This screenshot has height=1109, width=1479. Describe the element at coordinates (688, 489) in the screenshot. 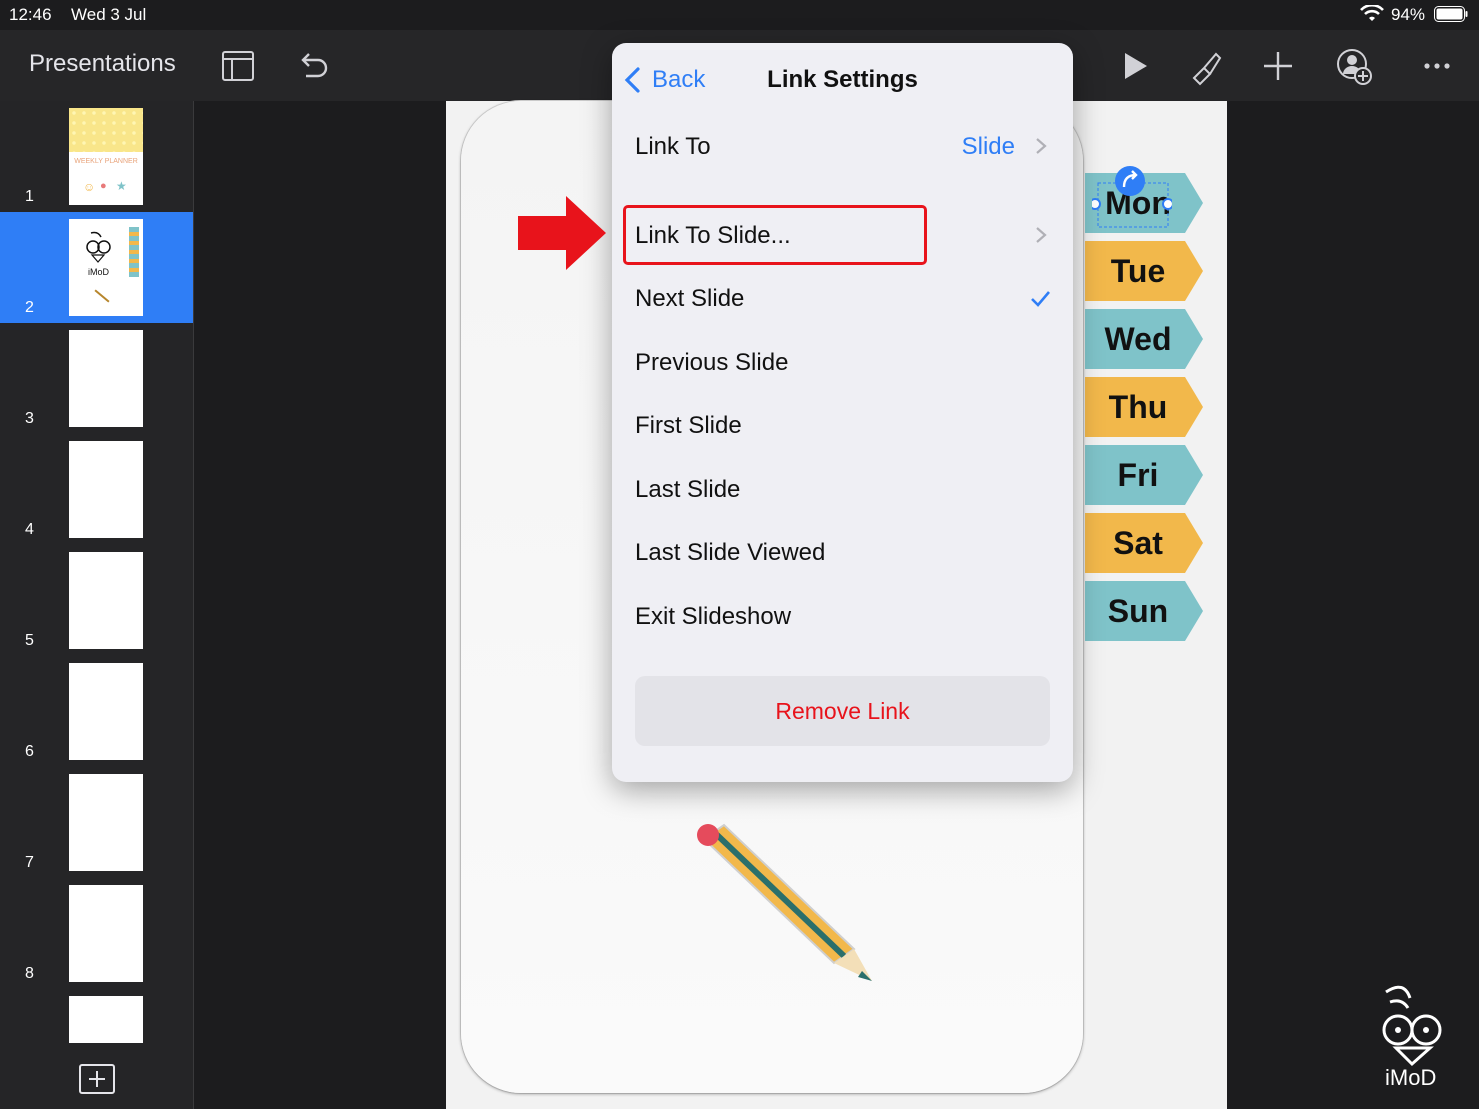

I see `option-label: Last Slide` at that location.